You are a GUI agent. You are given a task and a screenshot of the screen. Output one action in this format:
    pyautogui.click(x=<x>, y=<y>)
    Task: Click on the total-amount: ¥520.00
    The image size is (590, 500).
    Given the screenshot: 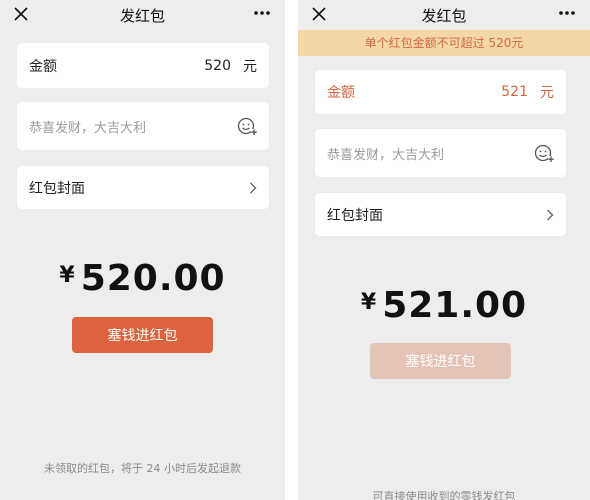 What is the action you would take?
    pyautogui.click(x=142, y=278)
    